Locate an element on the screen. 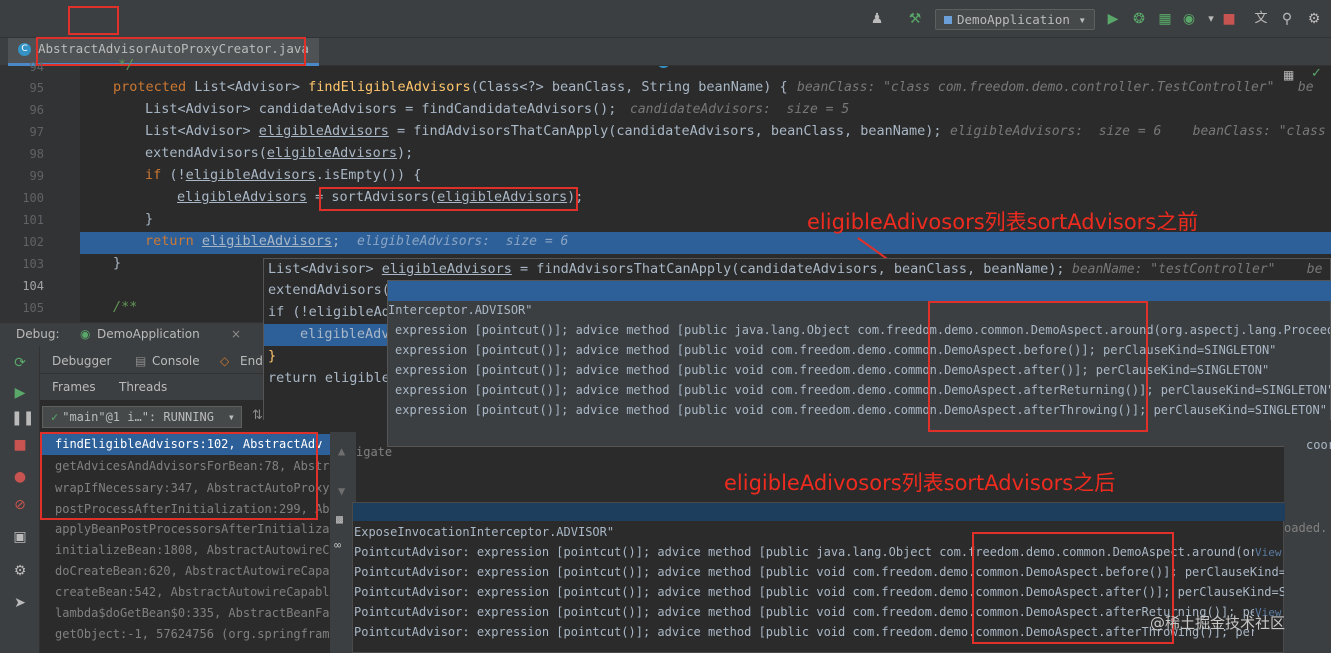  annotation-after-label: eligibleAdivosors列表sortAdvisors之后 is located at coordinates (920, 483).